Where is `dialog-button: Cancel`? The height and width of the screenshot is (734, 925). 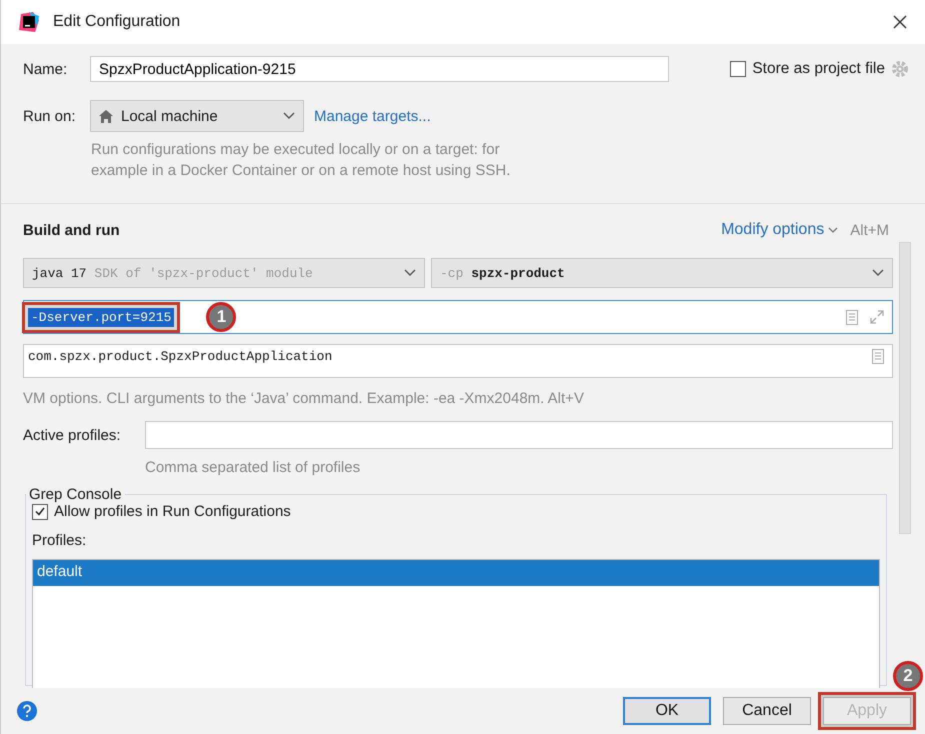 dialog-button: Cancel is located at coordinates (767, 711).